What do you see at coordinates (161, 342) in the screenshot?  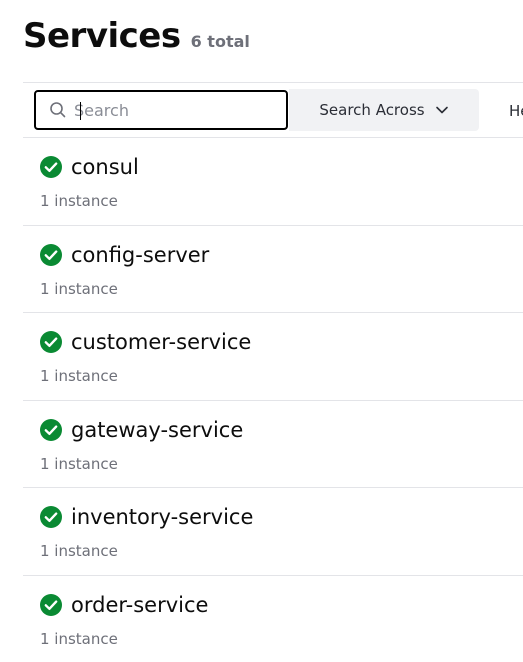 I see `service-name-link: customer-service` at bounding box center [161, 342].